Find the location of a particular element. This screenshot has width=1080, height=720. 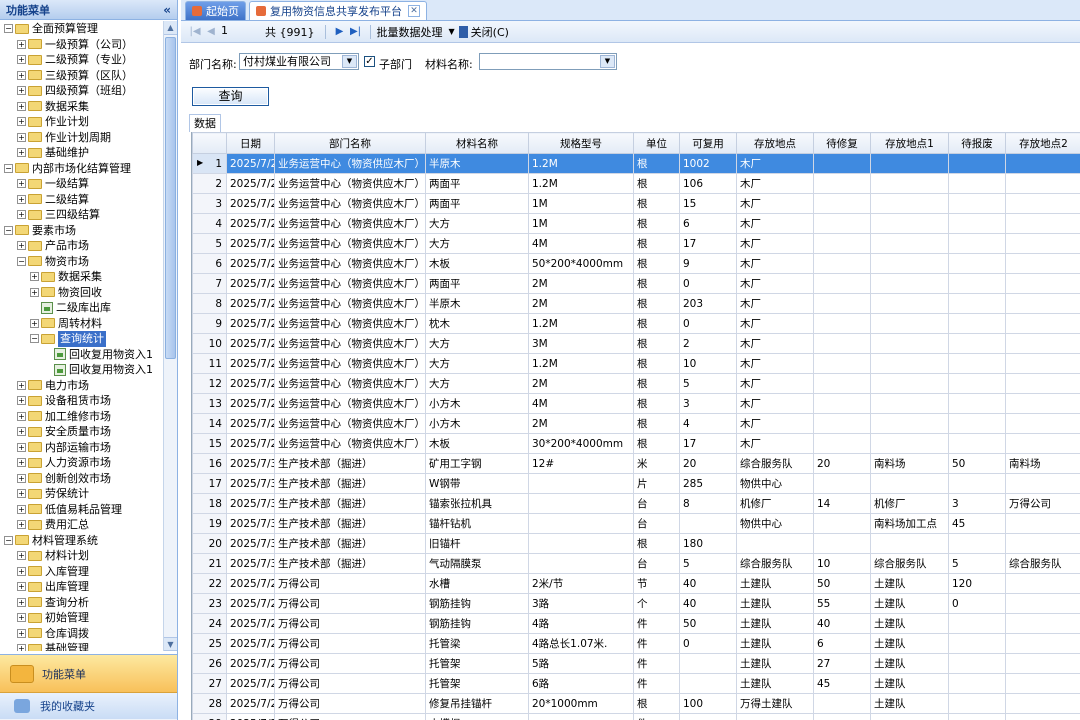

table-cell: 水槽 is located at coordinates (477, 583).